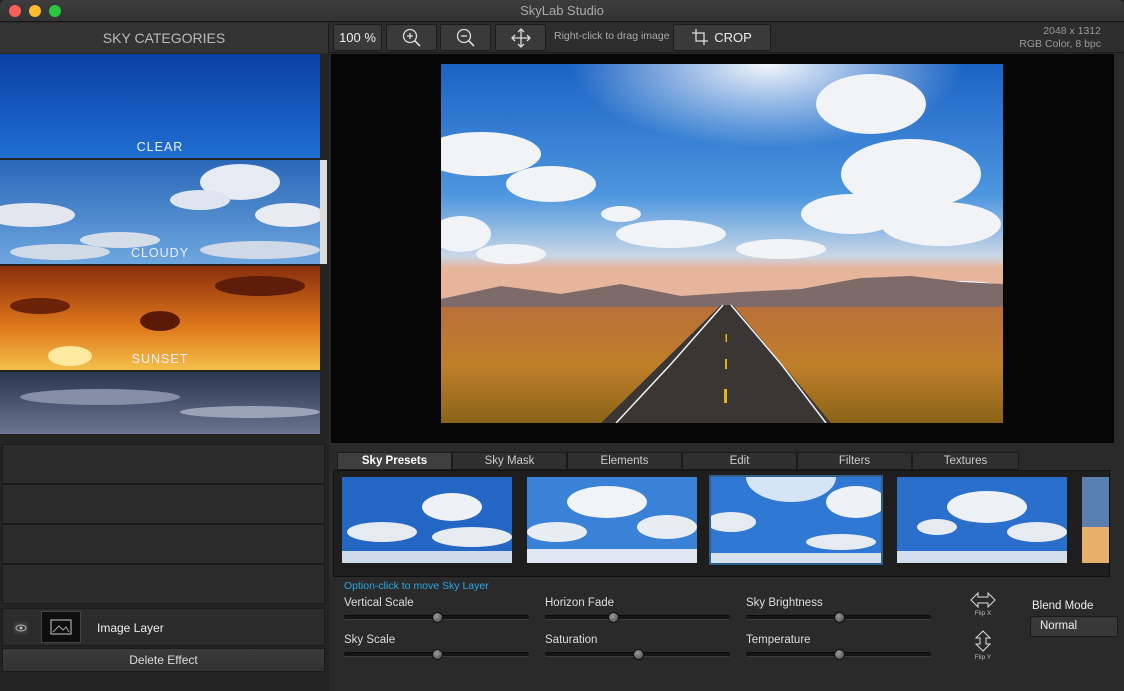 The image size is (1124, 691). Describe the element at coordinates (983, 600) in the screenshot. I see `flip-horizontal-icon` at that location.